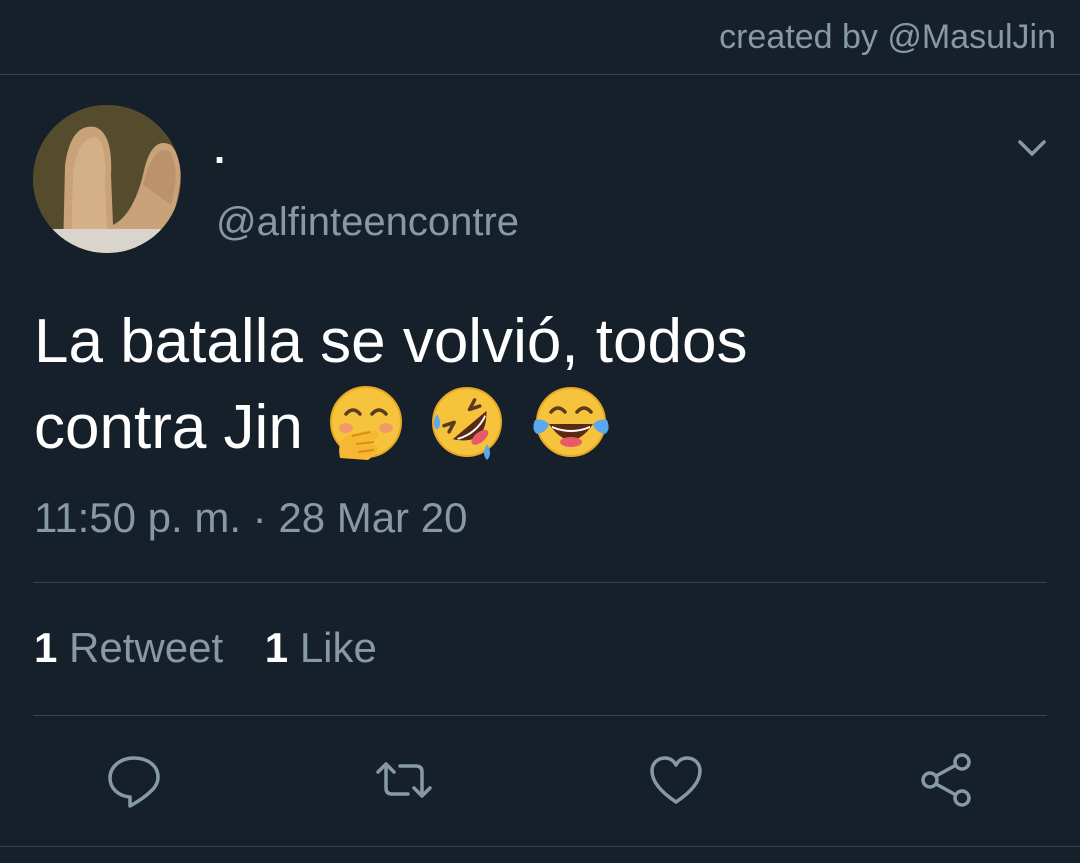  What do you see at coordinates (250, 518) in the screenshot?
I see `tweet-timestamp: 11:50 p. m. · 28 Mar 20` at bounding box center [250, 518].